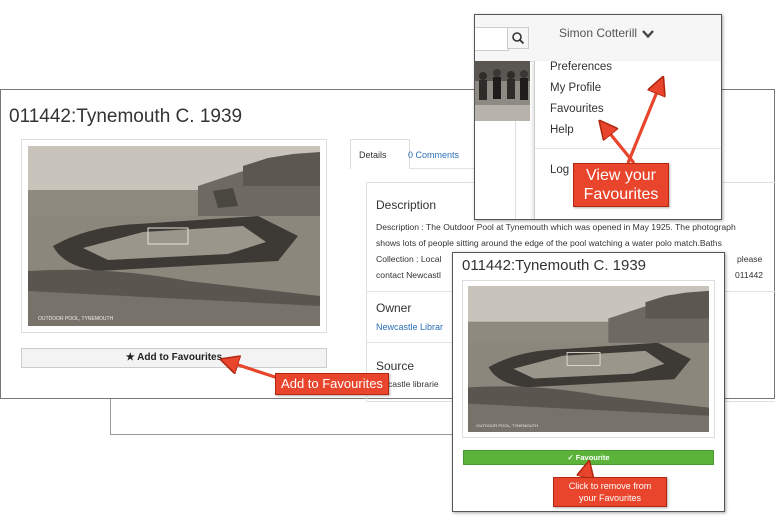 The image size is (775, 526). I want to click on remove-favourites-line-1: Click to remove from, so click(610, 486).